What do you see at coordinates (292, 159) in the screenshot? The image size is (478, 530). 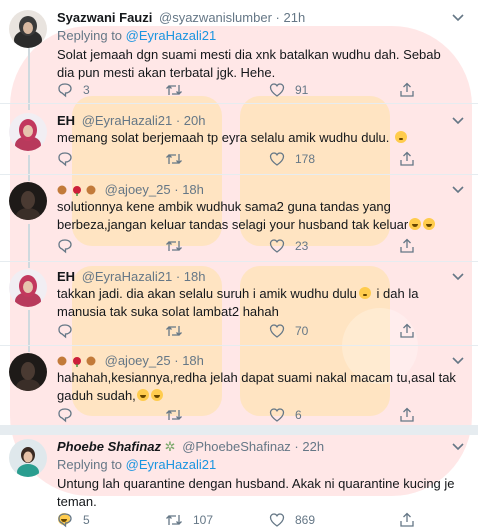 I see `like-button: 178` at bounding box center [292, 159].